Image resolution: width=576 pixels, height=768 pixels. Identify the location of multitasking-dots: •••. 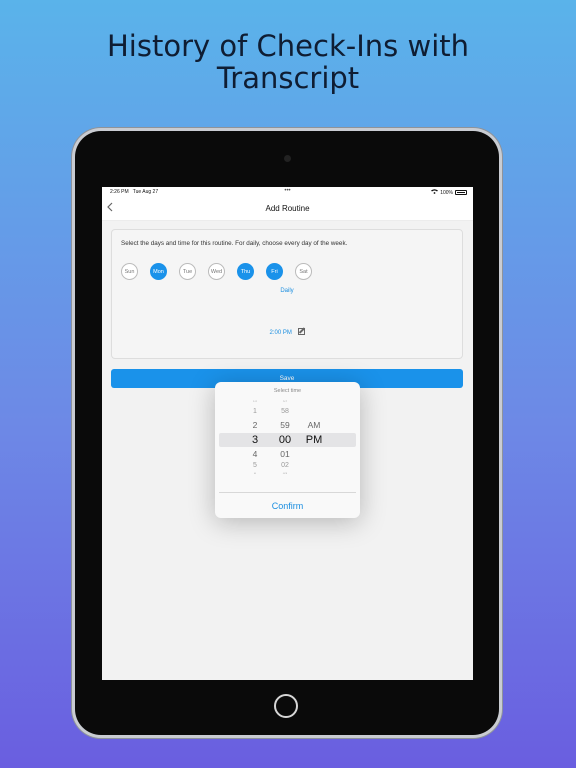
(287, 191).